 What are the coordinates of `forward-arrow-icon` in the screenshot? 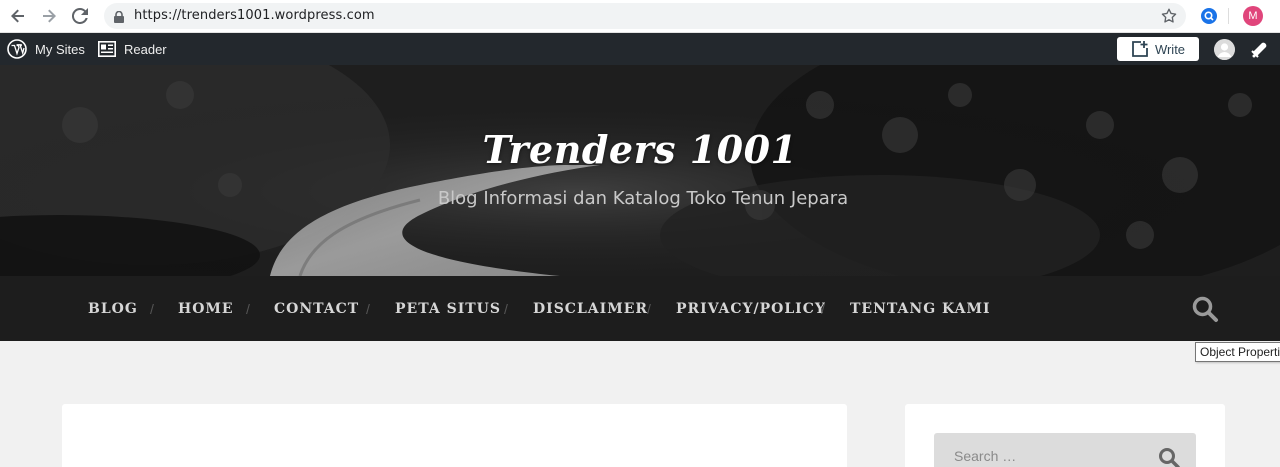 It's located at (49, 16).